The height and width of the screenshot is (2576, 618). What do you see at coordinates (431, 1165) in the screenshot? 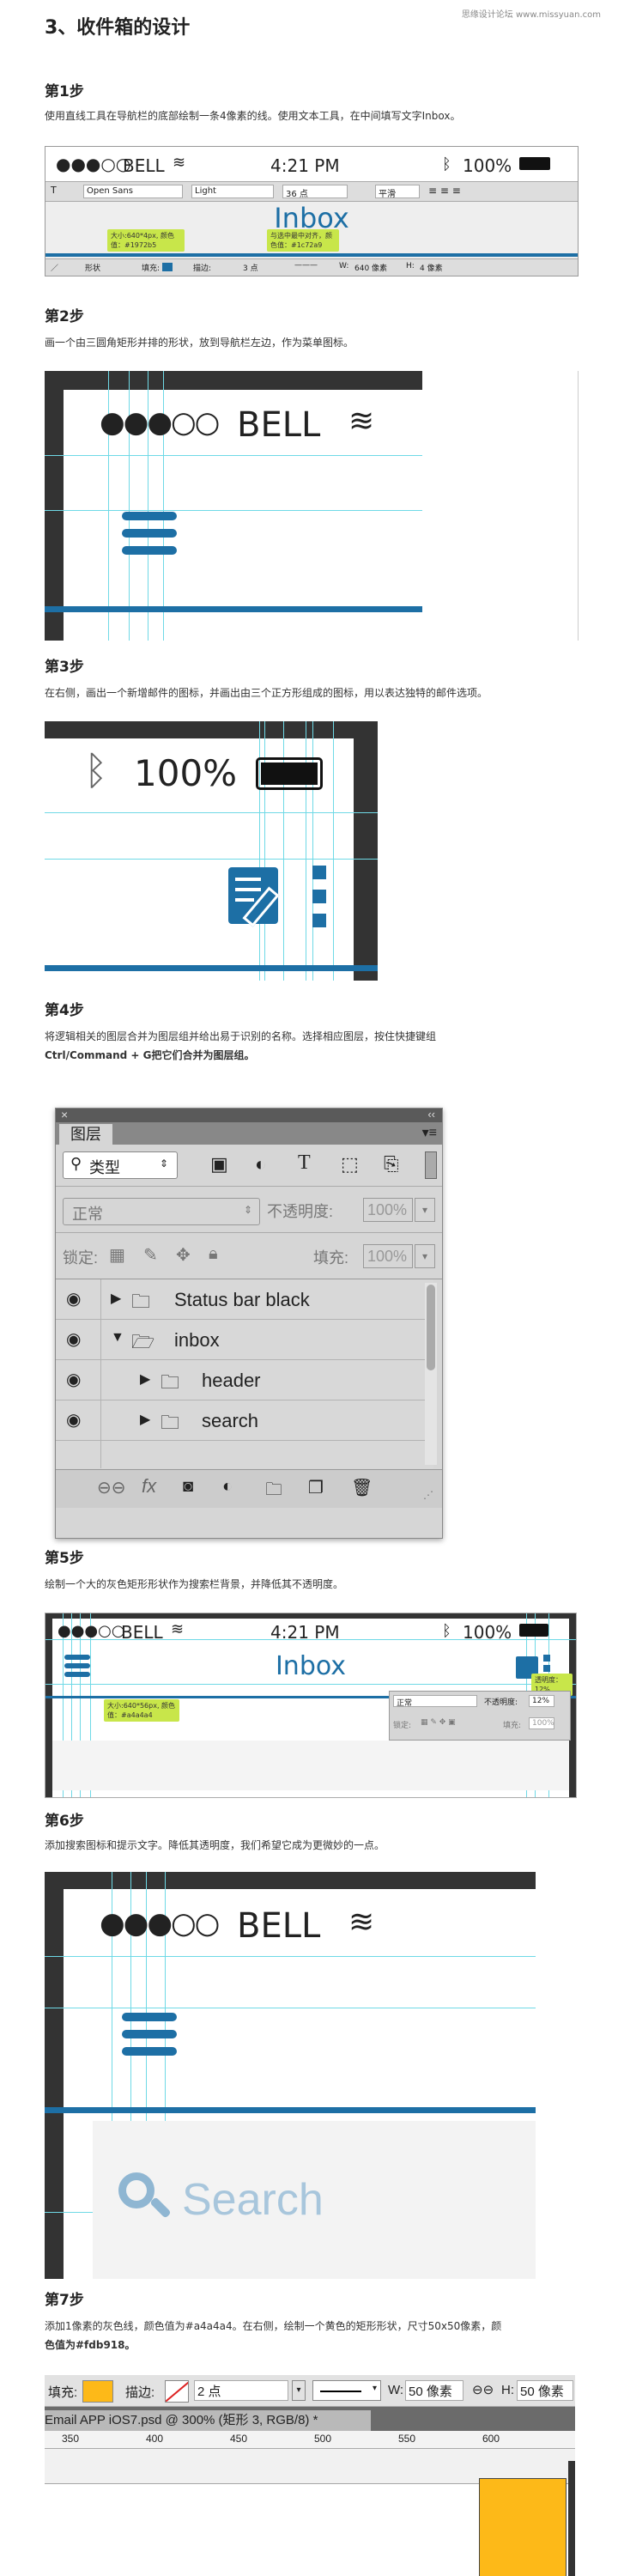
I see `filter-toggle` at bounding box center [431, 1165].